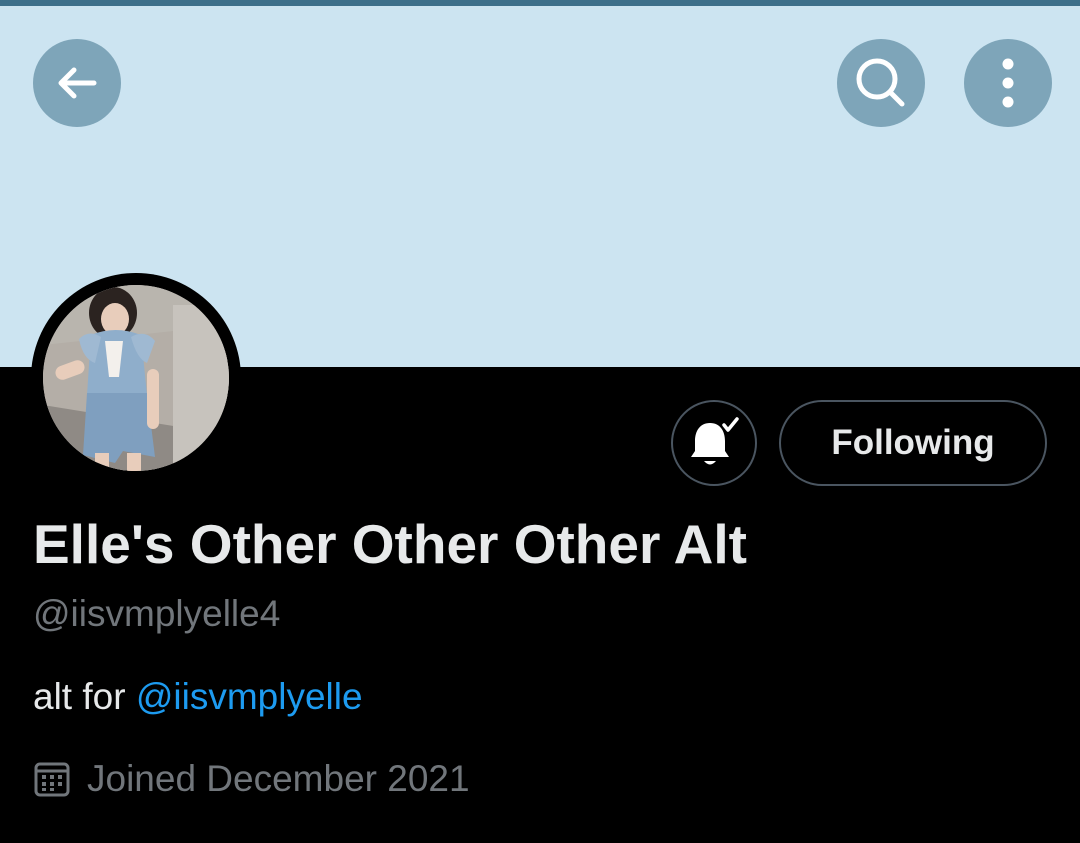 This screenshot has height=843, width=1080. I want to click on following-button: Following, so click(913, 443).